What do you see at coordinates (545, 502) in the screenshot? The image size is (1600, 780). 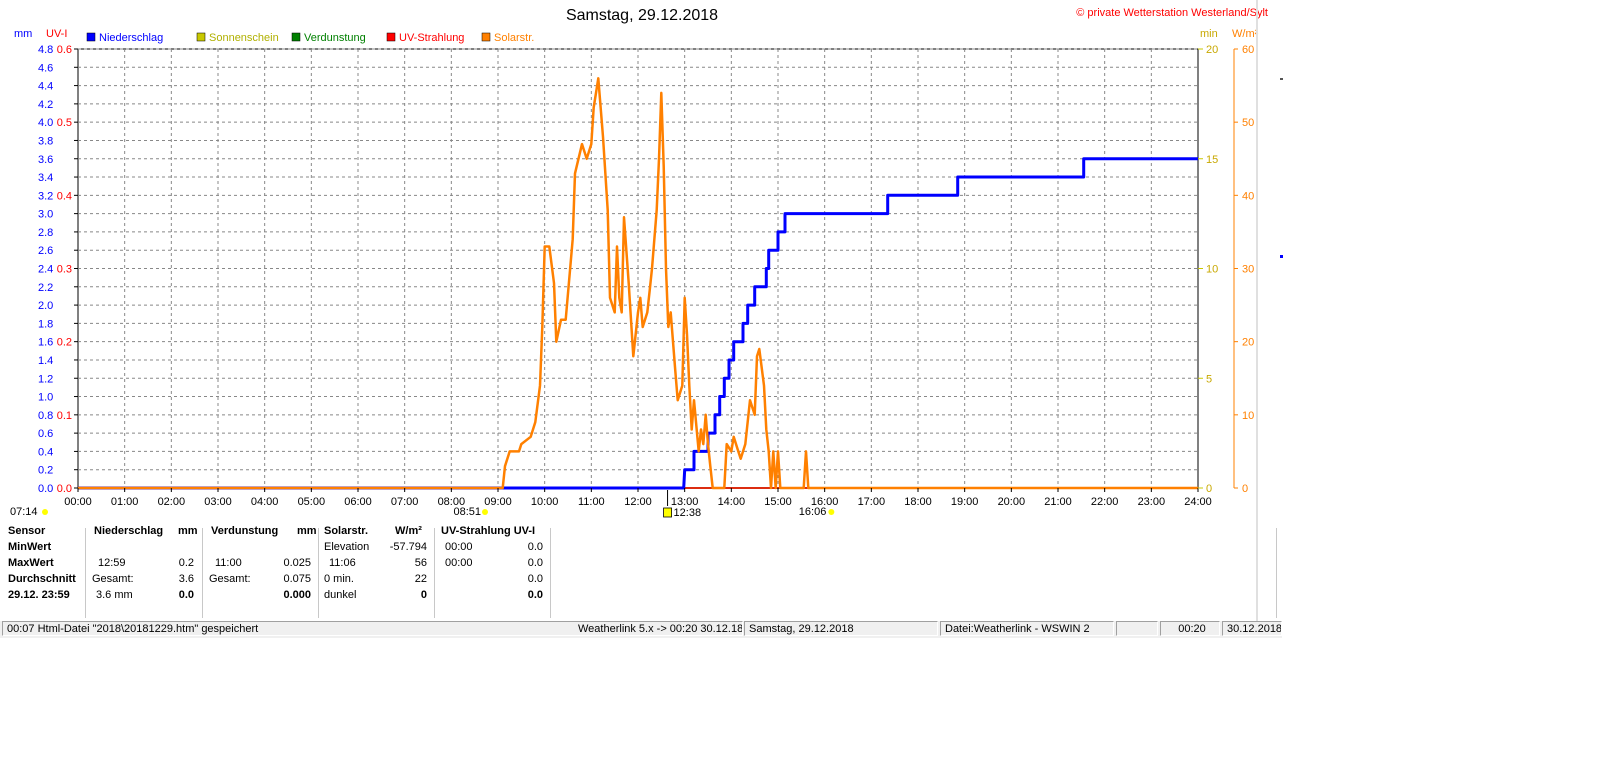 I see `time-tick-label: 10:00` at bounding box center [545, 502].